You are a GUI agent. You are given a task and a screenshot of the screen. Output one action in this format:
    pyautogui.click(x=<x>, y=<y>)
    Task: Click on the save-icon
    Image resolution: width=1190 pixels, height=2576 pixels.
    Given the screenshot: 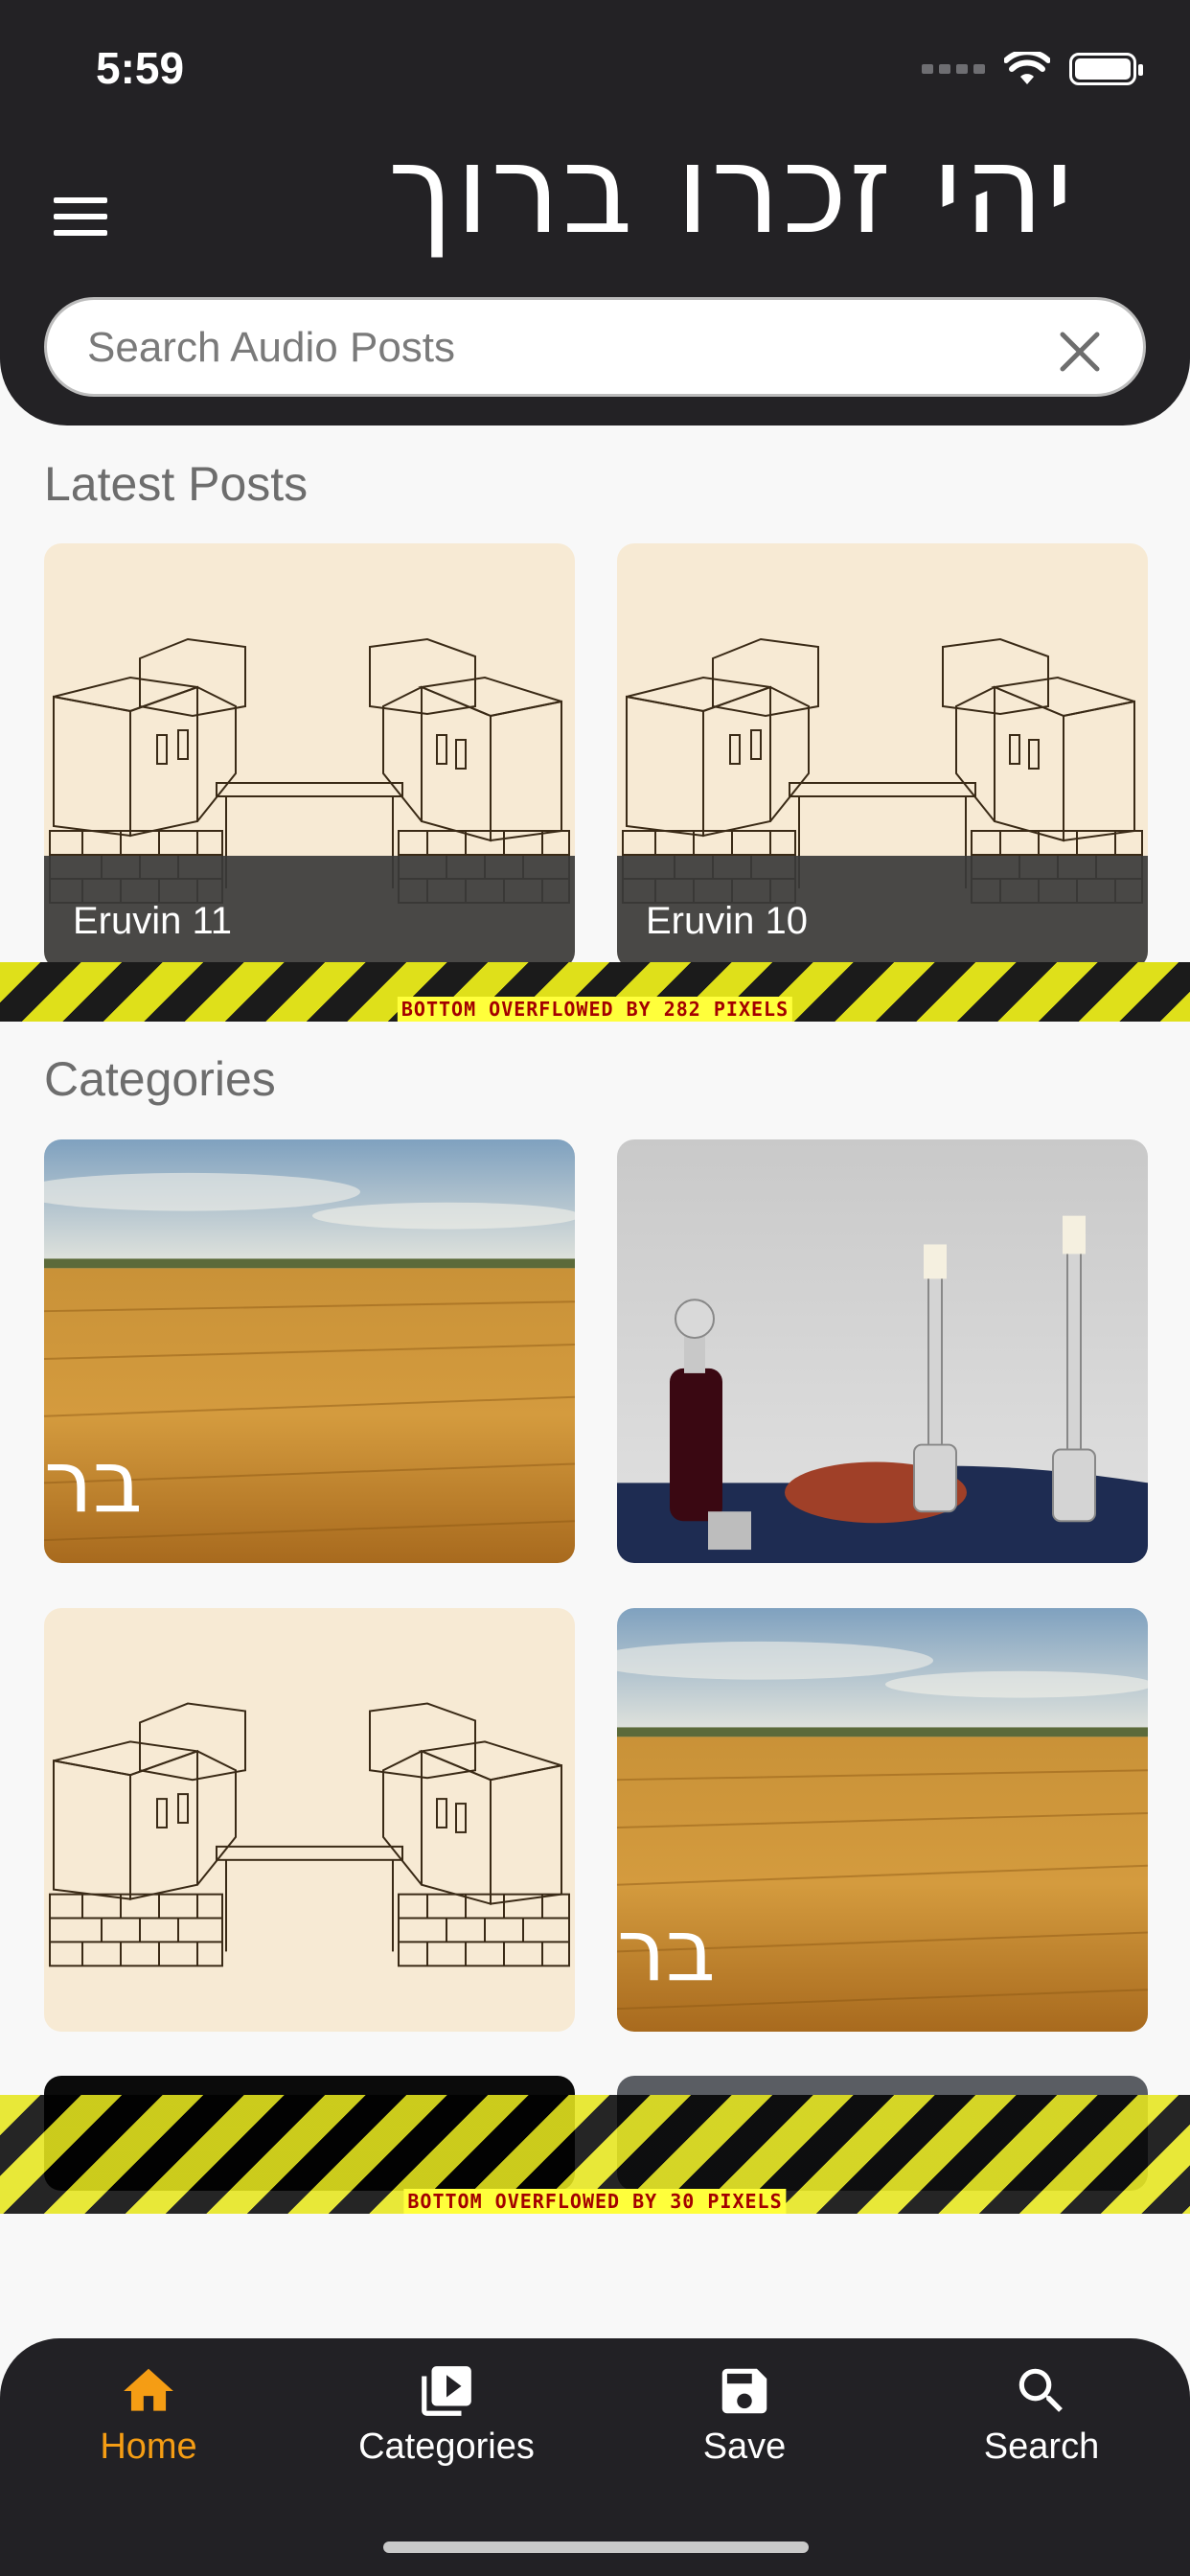 What is the action you would take?
    pyautogui.click(x=744, y=2391)
    